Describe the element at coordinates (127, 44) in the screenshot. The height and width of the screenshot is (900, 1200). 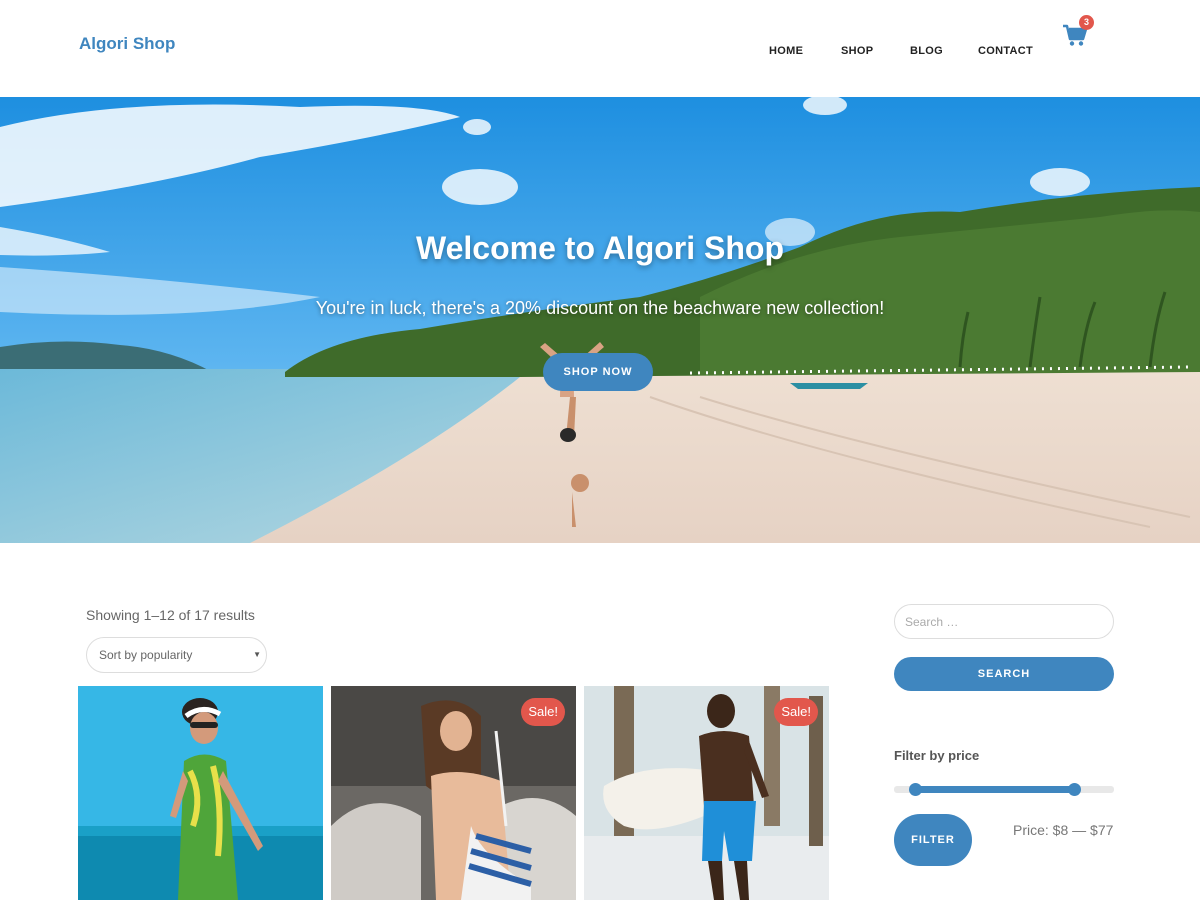
I see `site-logo: Algori Shop` at that location.